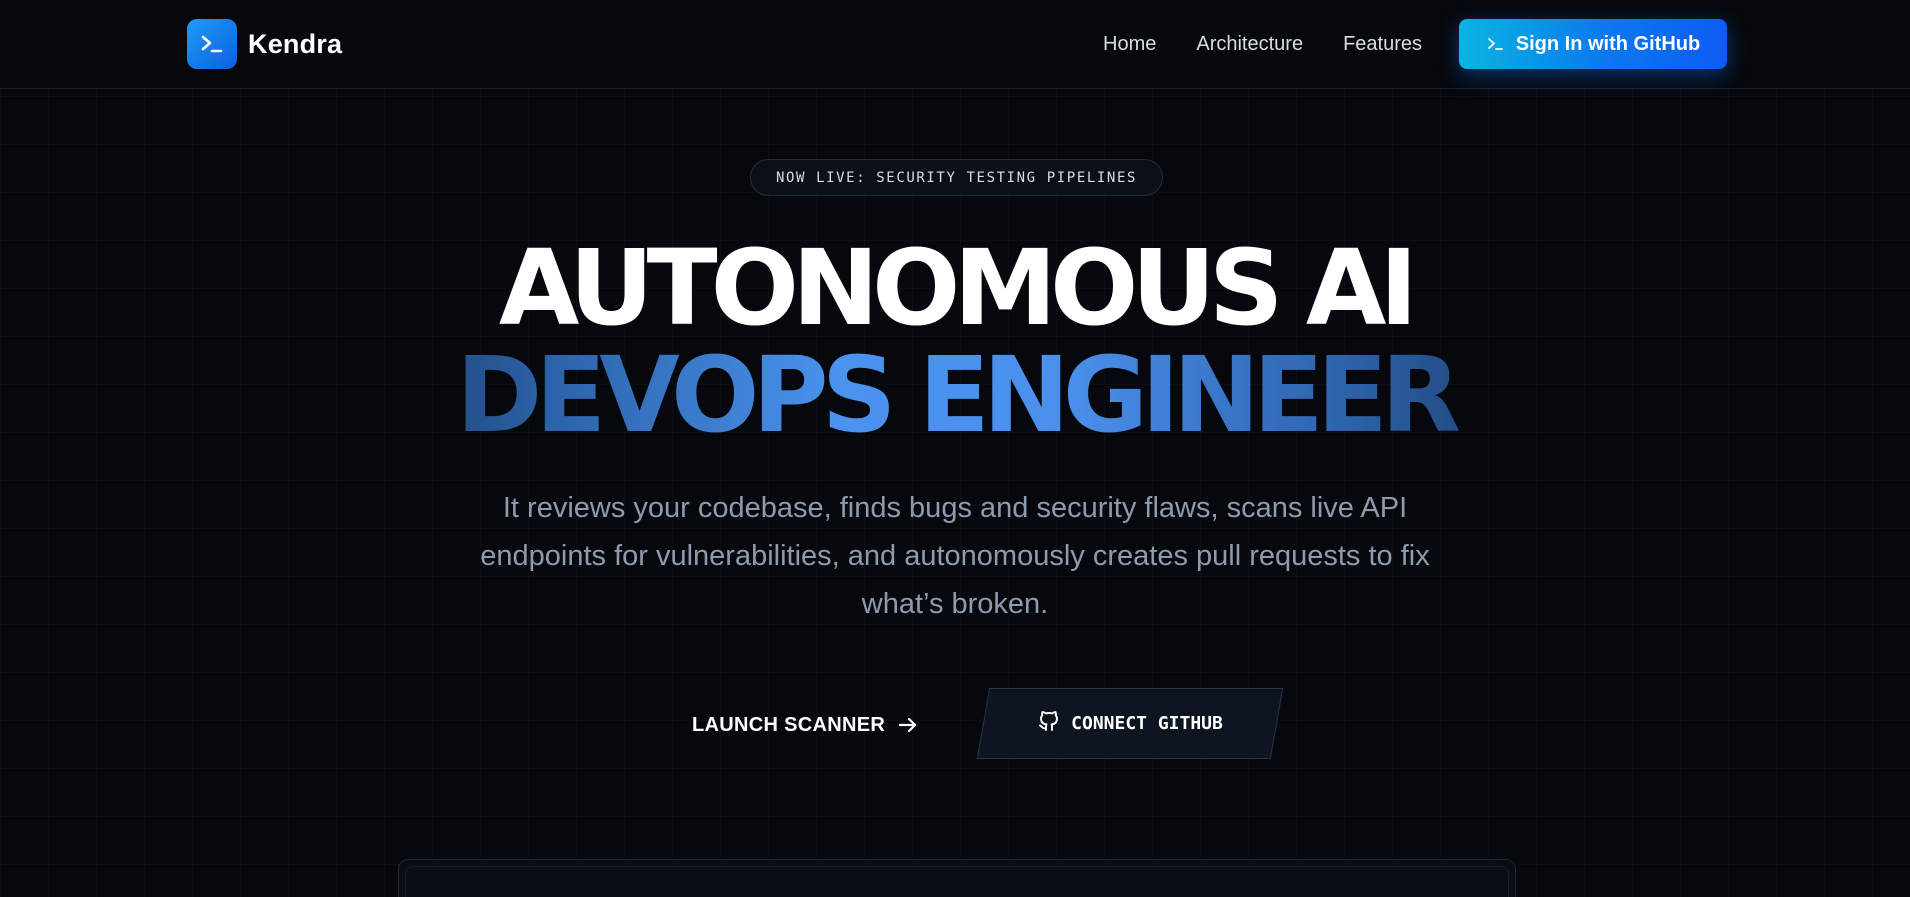 This screenshot has height=897, width=1910. I want to click on hero-title-line-2: DEVOPS ENGINEER, so click(955, 395).